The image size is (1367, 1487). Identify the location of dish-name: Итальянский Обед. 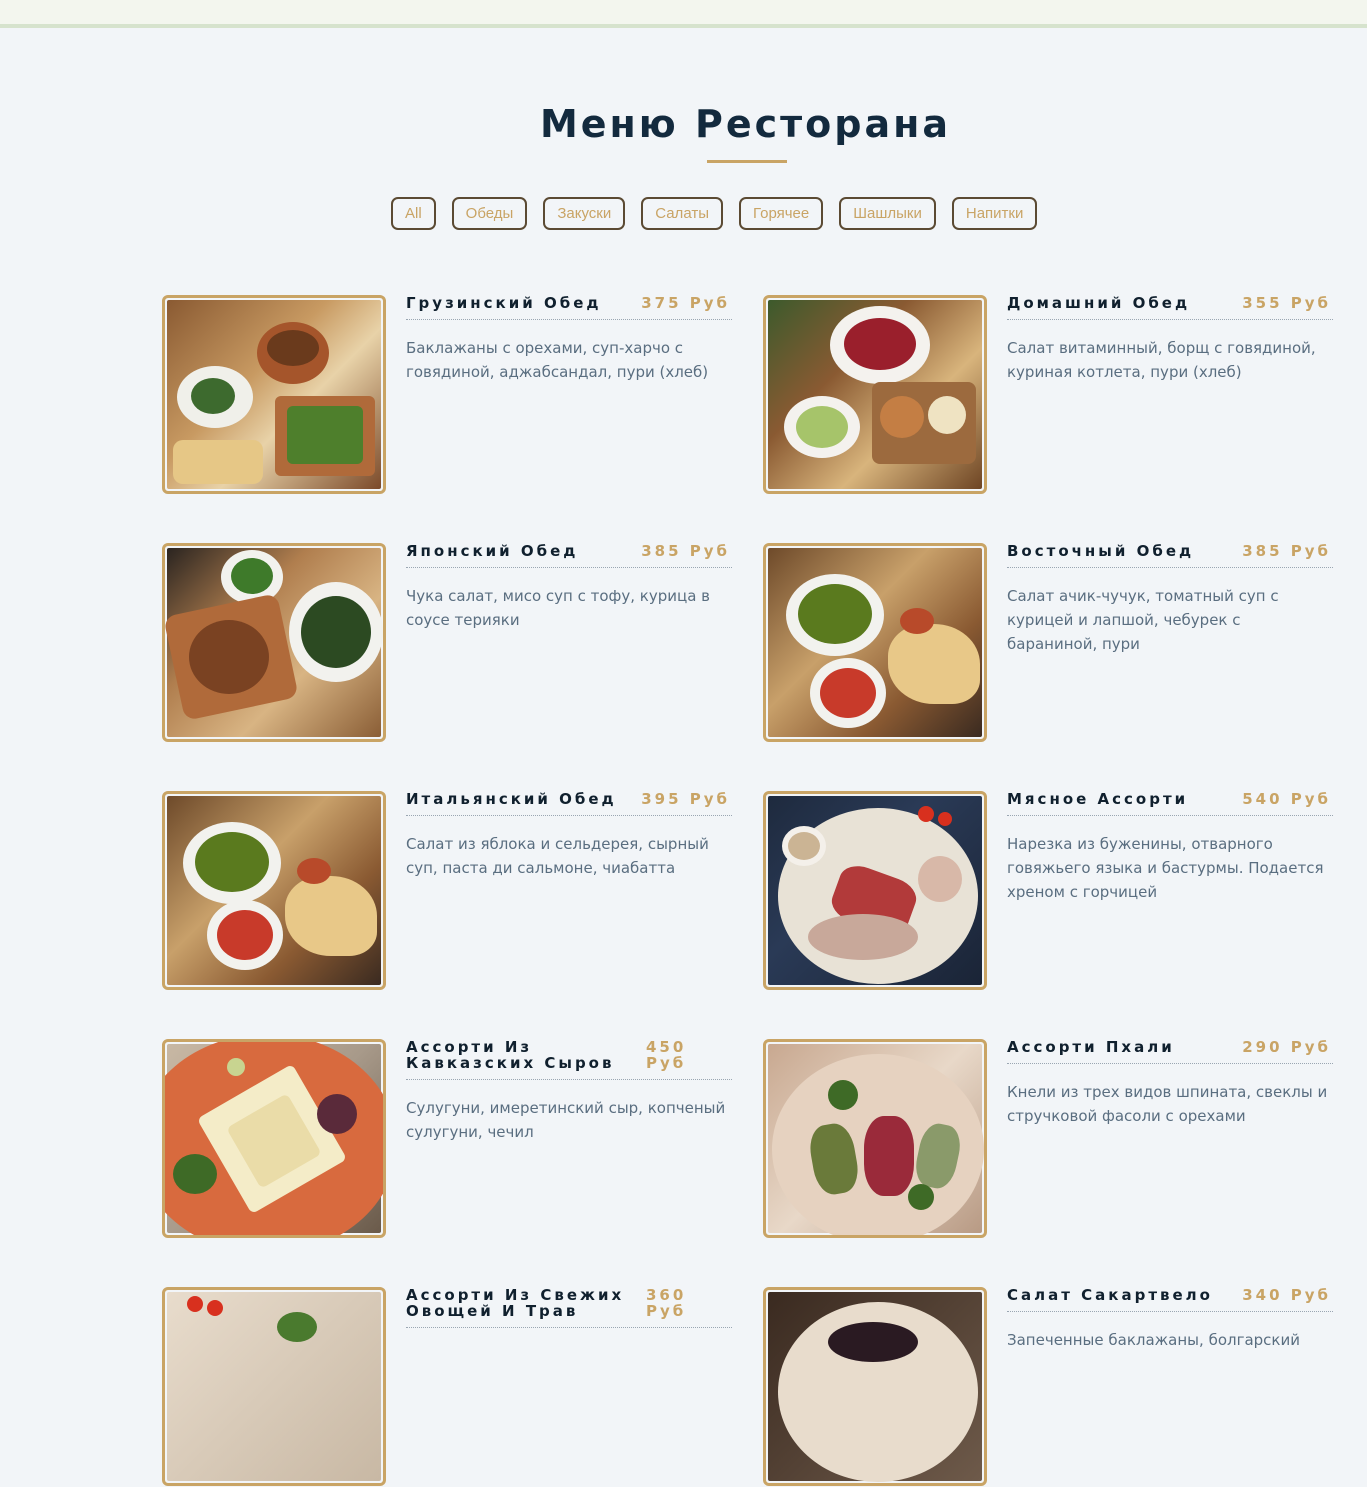
(511, 799).